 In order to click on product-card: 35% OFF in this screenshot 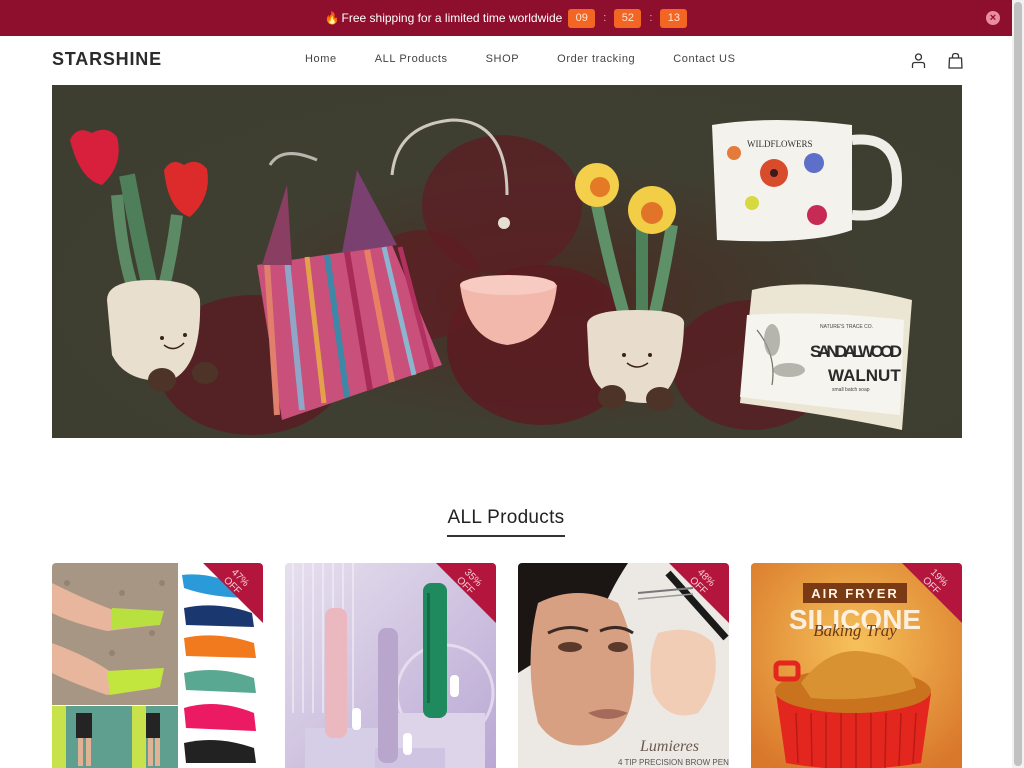, I will do `click(390, 665)`.